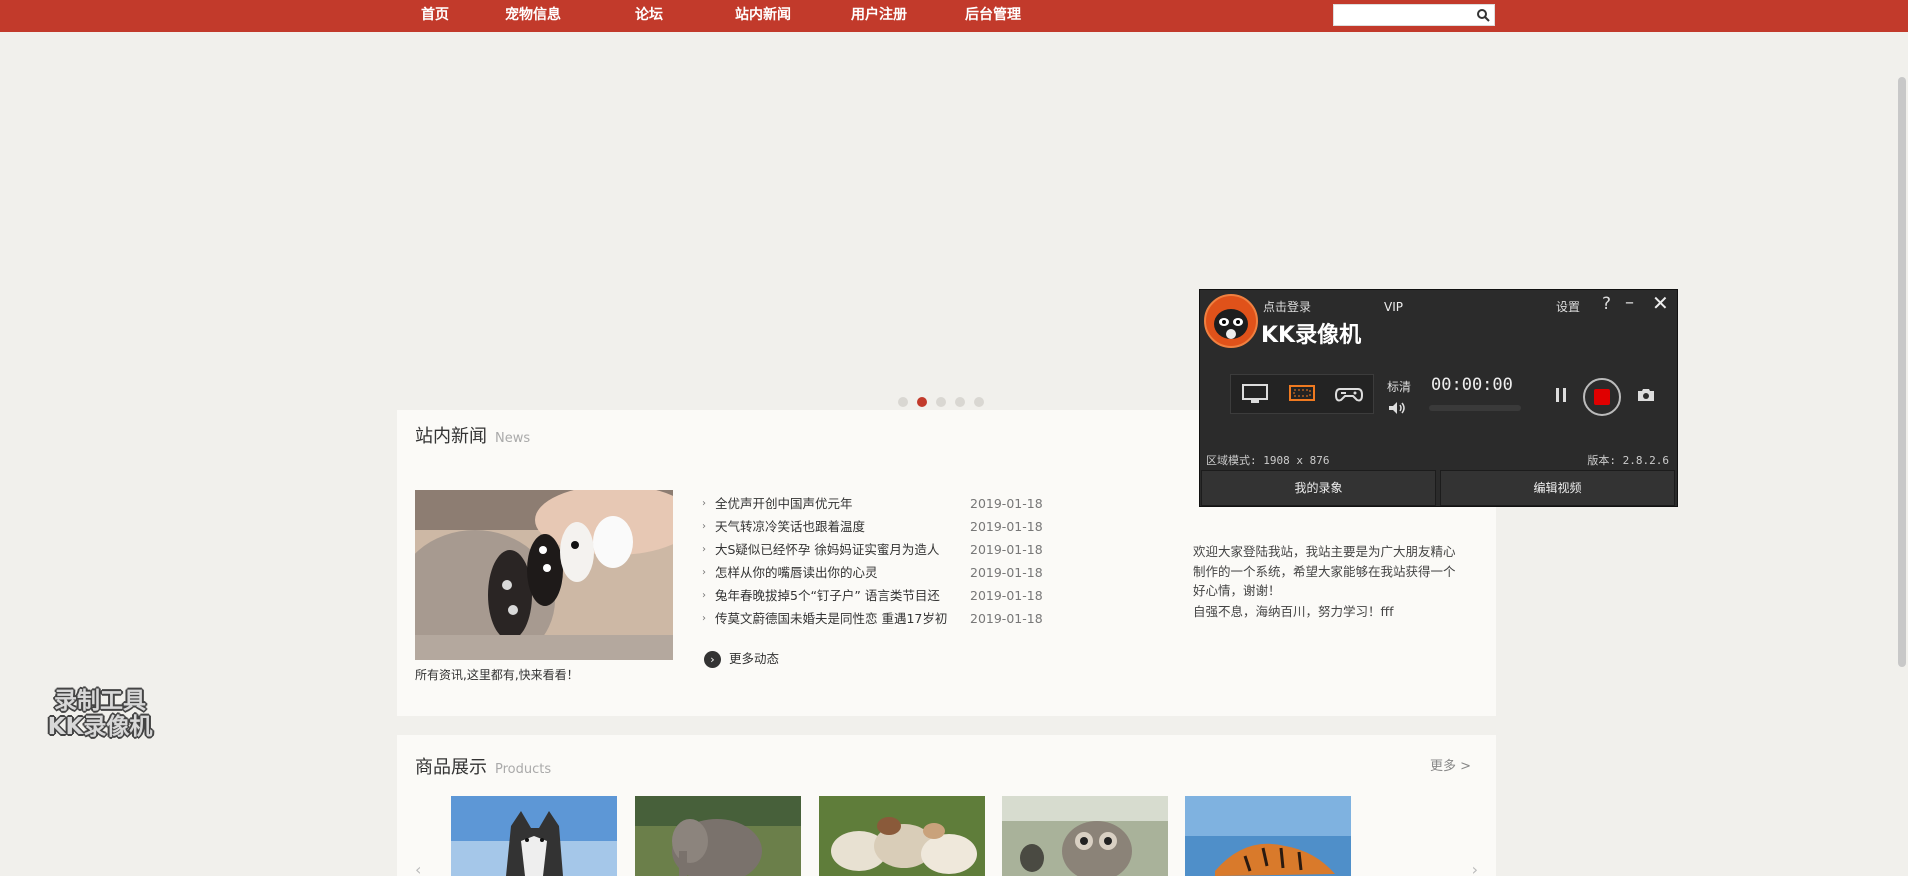 The image size is (1908, 876). I want to click on nav-item-user-register: 用户注册, so click(879, 15).